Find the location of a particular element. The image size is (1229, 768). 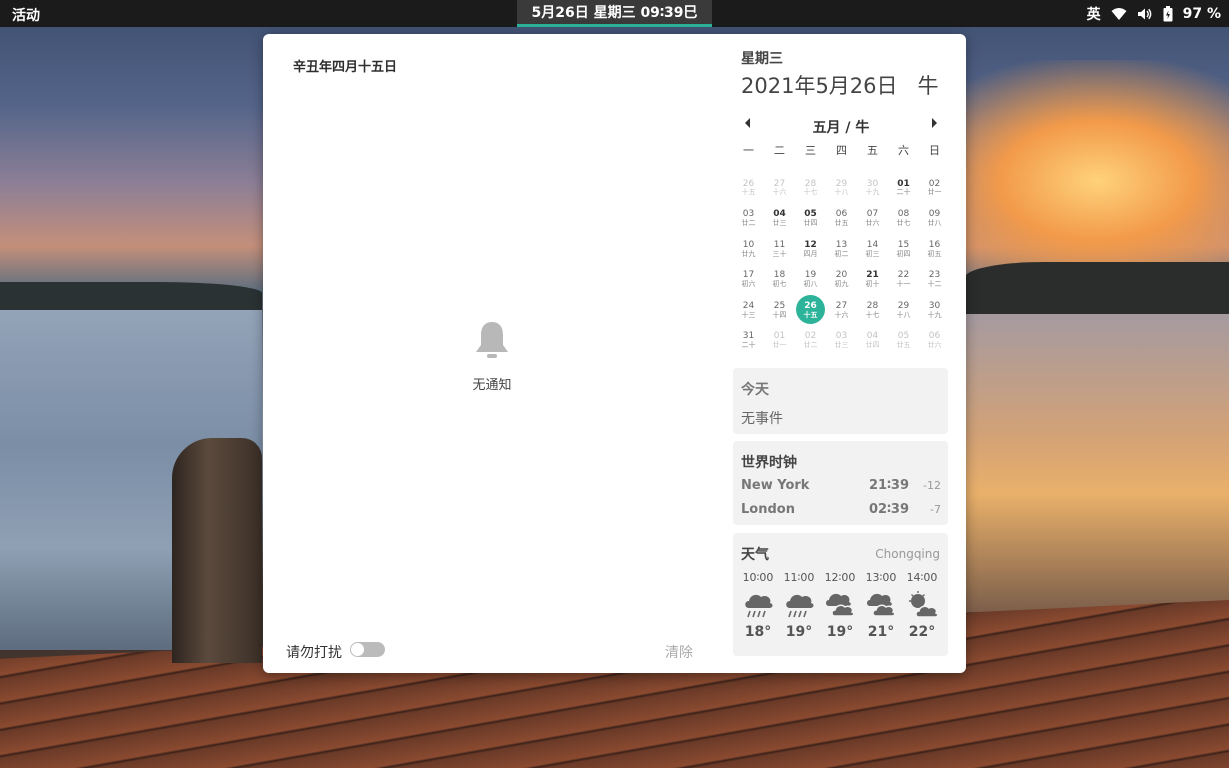

calendar-day-lunar: 初五 is located at coordinates (934, 253).